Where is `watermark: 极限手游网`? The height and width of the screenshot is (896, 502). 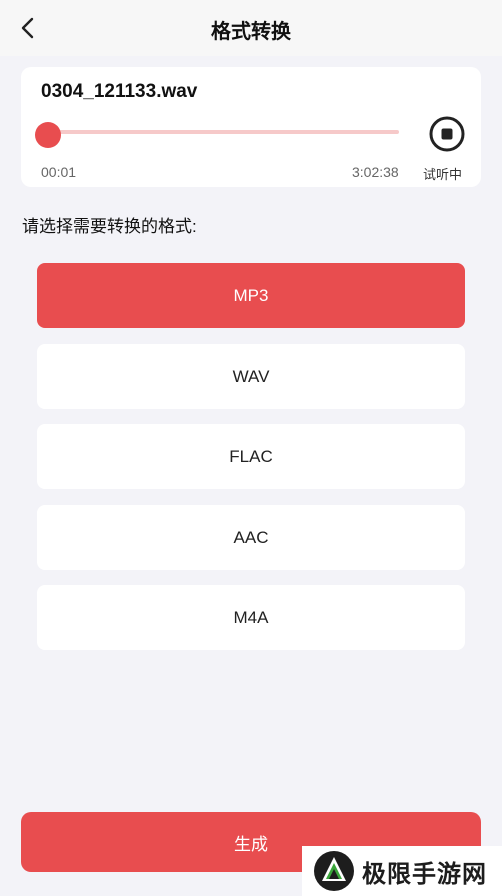 watermark: 极限手游网 is located at coordinates (402, 871).